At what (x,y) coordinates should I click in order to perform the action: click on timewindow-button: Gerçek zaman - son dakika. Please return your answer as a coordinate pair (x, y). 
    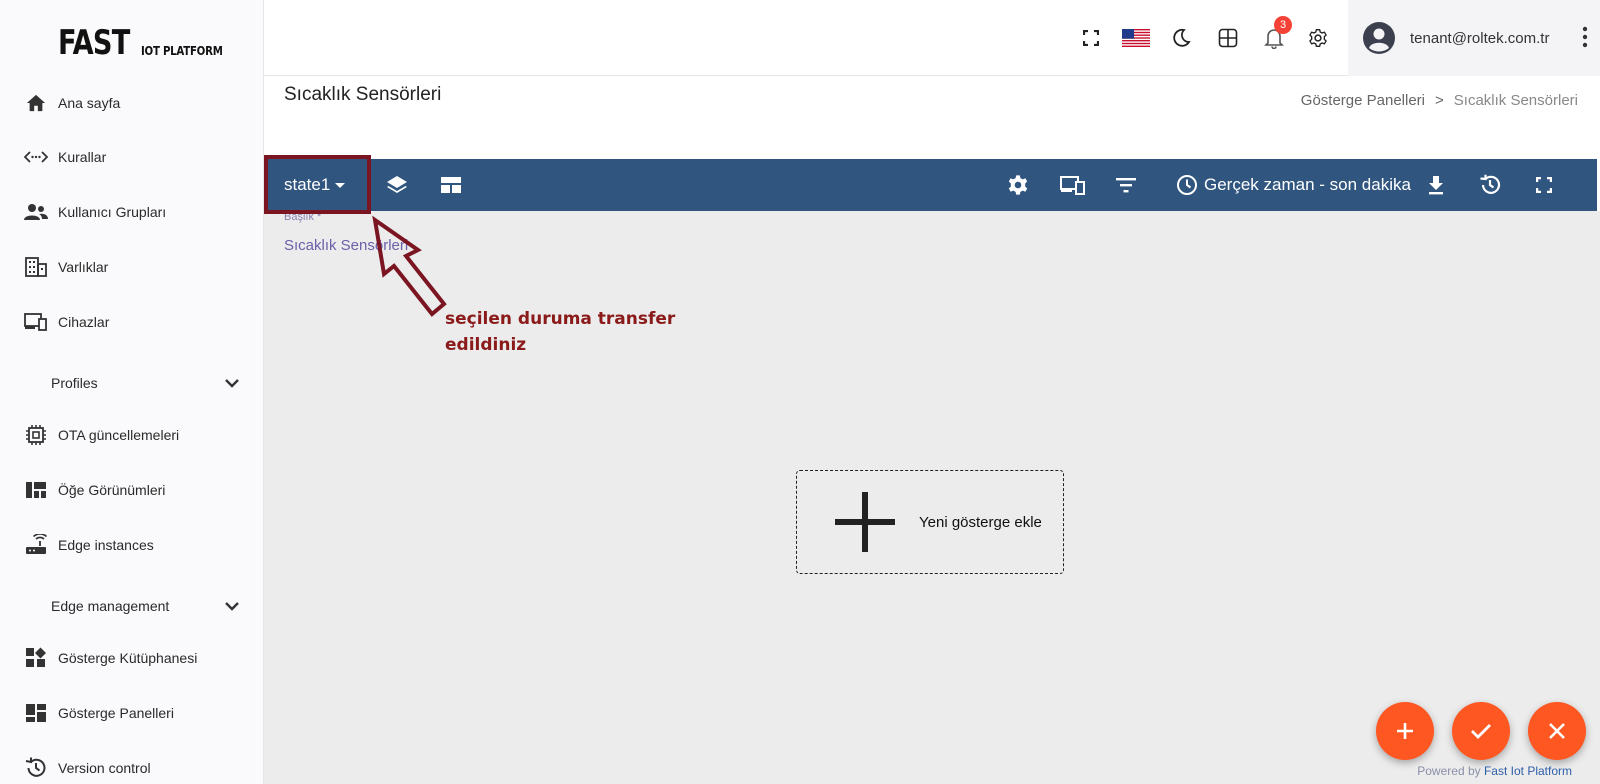
    Looking at the image, I should click on (1293, 185).